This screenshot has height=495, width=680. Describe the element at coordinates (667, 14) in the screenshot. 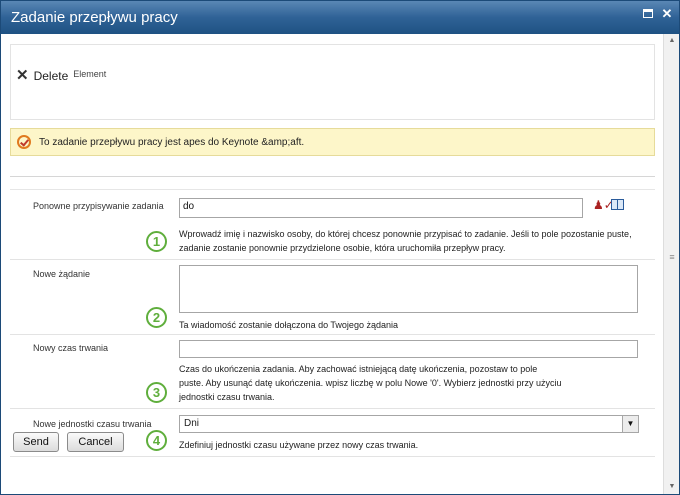

I see `close-icon: ✕` at that location.